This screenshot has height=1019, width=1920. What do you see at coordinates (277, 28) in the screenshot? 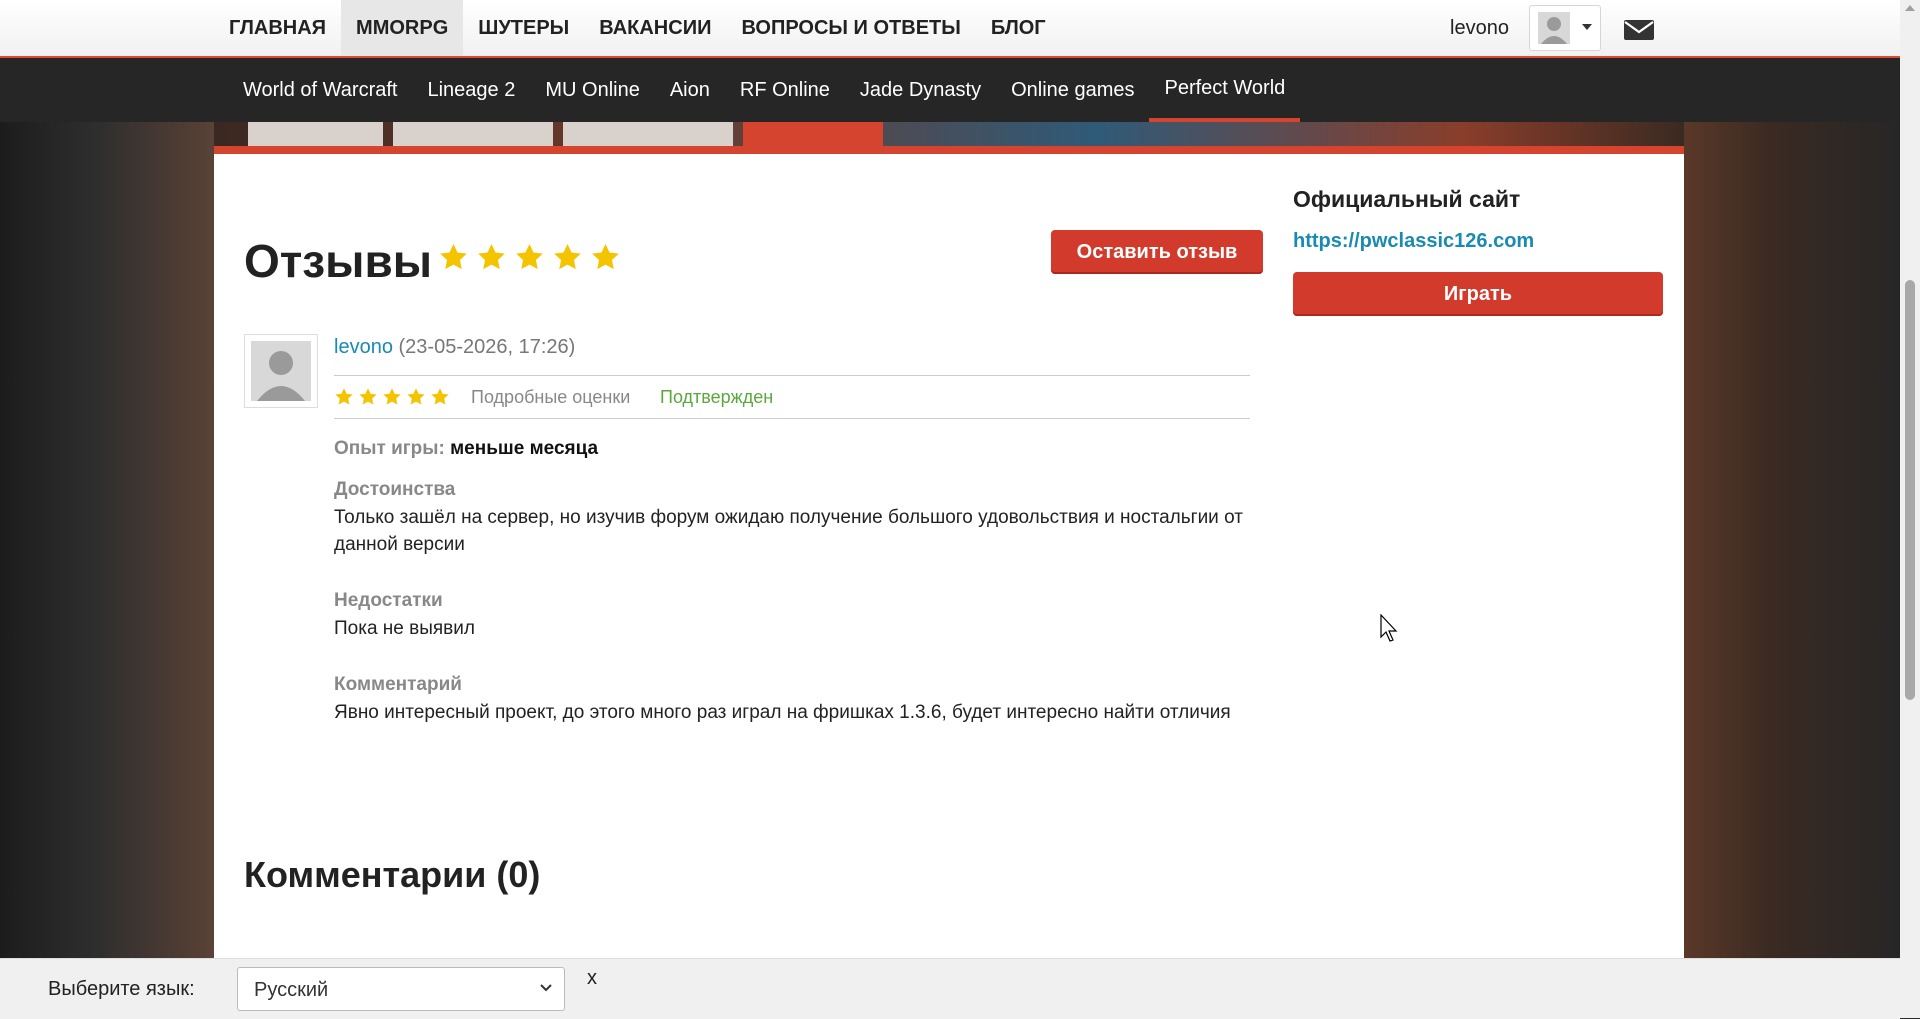
I see `nav-item-home: ГЛАВНАЯ` at bounding box center [277, 28].